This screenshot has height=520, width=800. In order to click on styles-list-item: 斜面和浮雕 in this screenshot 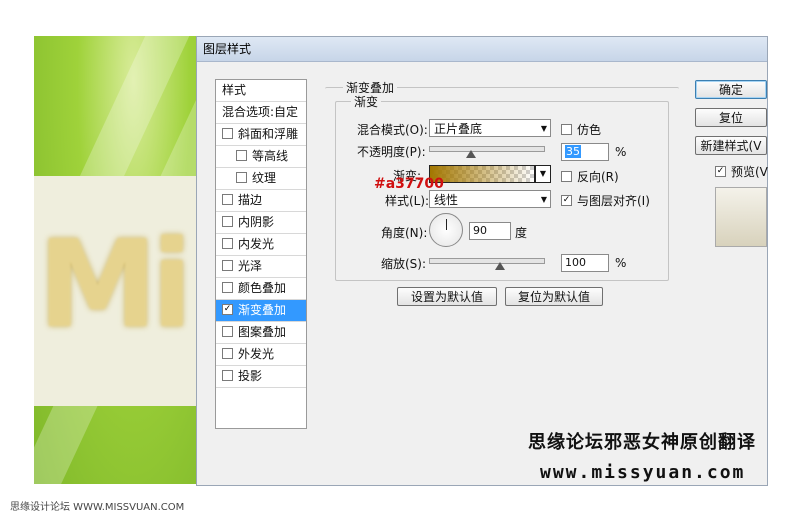, I will do `click(261, 135)`.